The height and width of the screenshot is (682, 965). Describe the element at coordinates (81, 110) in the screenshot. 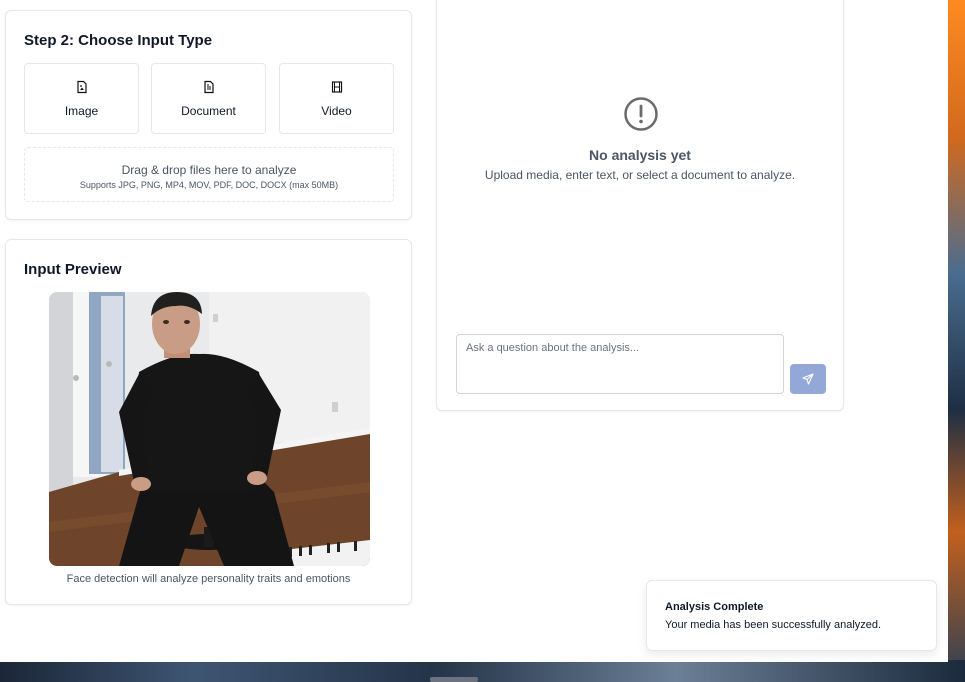

I see `image-type-label: Image` at that location.